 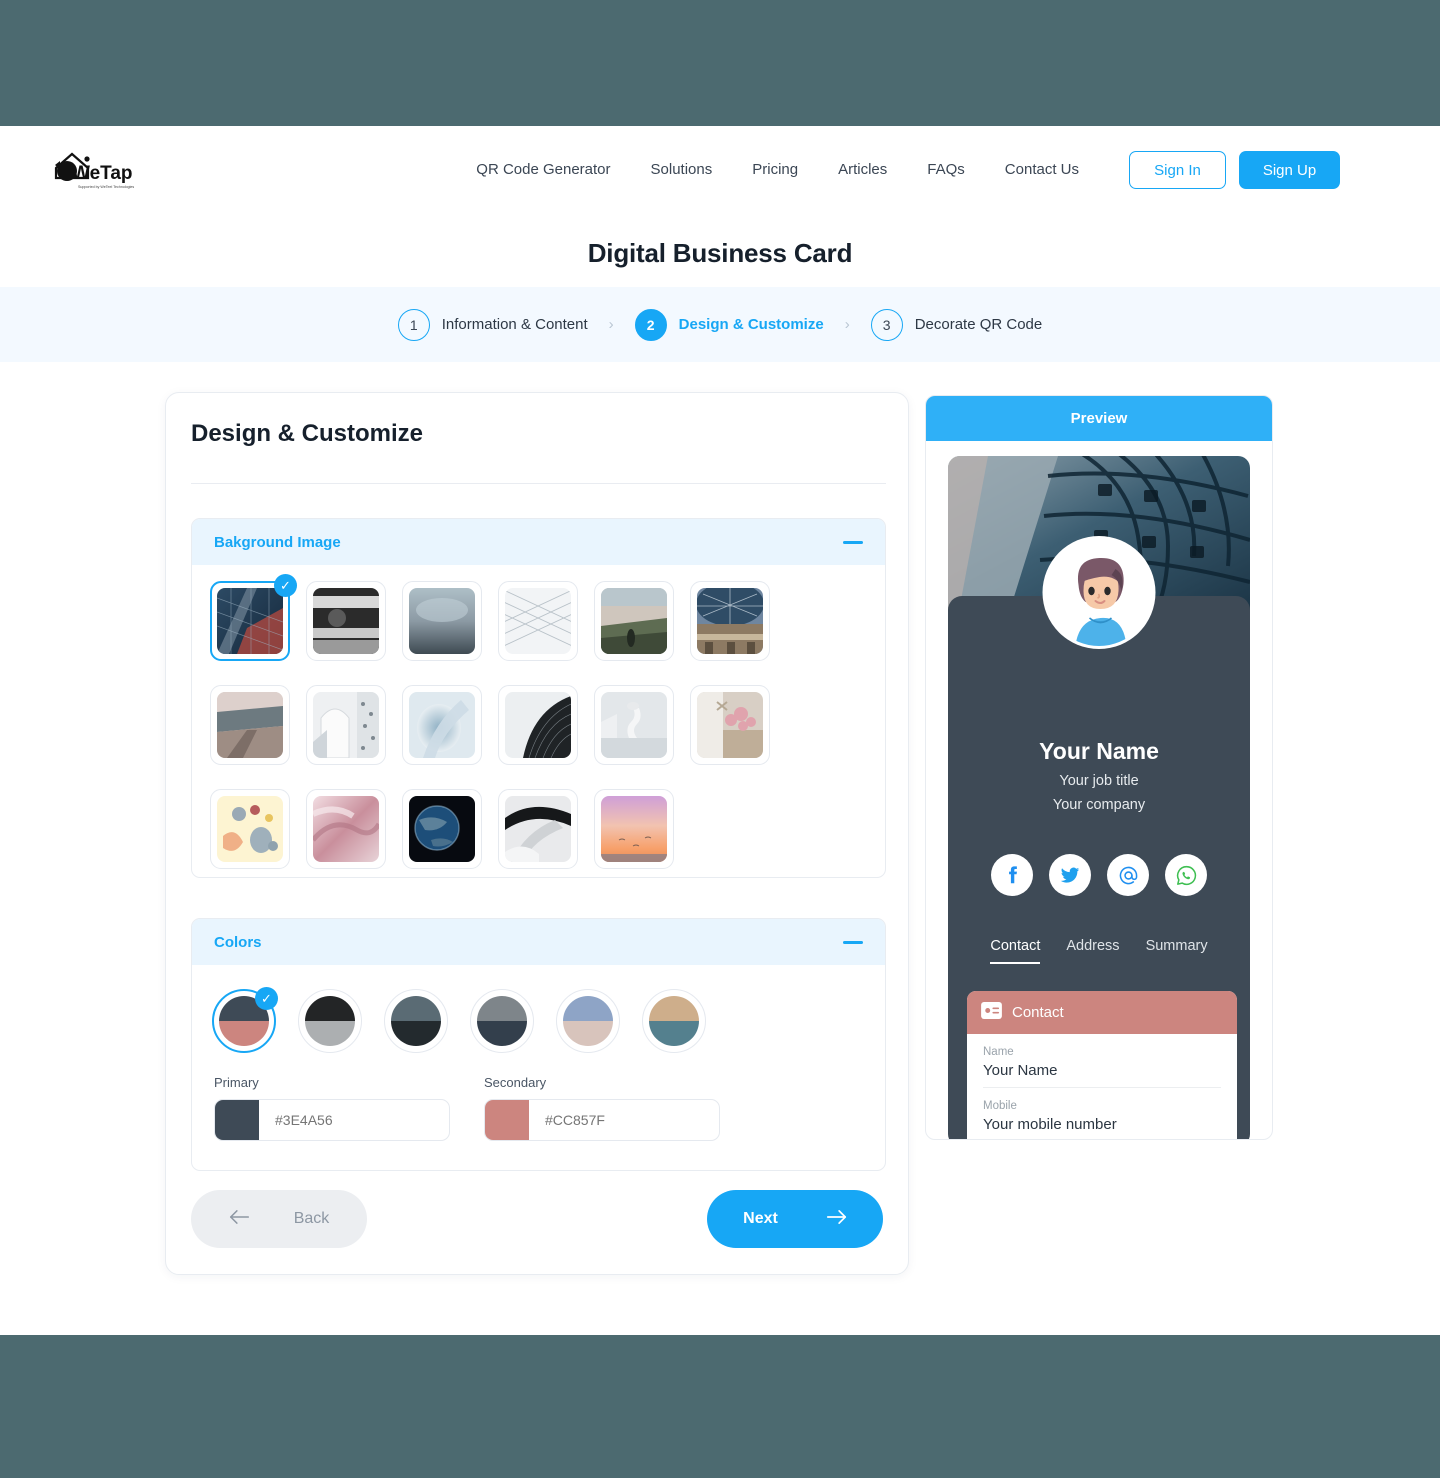 What do you see at coordinates (720, 63) in the screenshot?
I see `top-band` at bounding box center [720, 63].